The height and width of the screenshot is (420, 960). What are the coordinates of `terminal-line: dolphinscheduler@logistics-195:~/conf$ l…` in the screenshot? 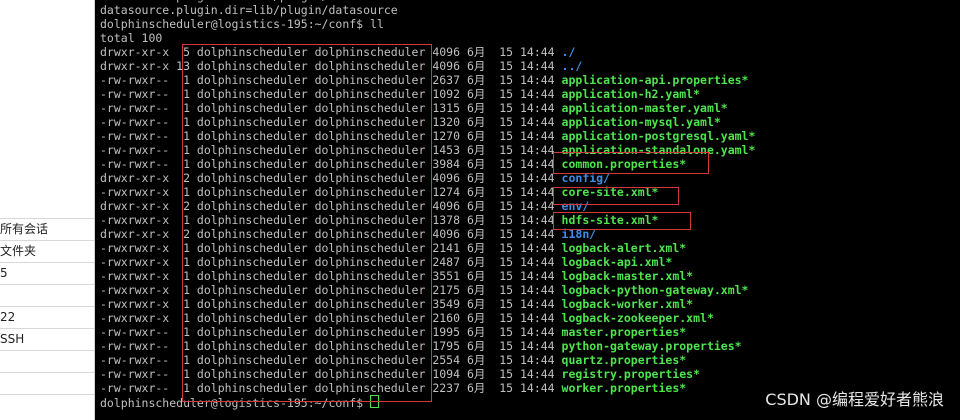 It's located at (427, 24).